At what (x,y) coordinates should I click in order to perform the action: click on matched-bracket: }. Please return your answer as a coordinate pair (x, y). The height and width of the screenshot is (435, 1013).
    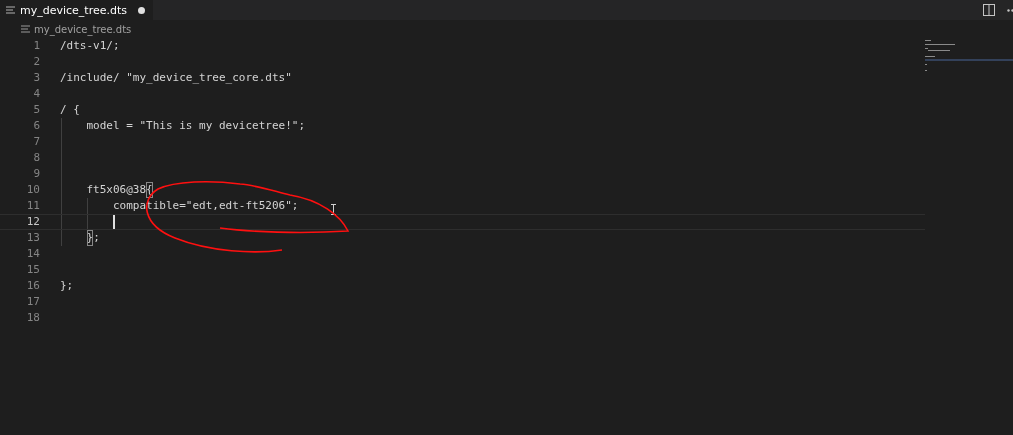
    Looking at the image, I should click on (90, 238).